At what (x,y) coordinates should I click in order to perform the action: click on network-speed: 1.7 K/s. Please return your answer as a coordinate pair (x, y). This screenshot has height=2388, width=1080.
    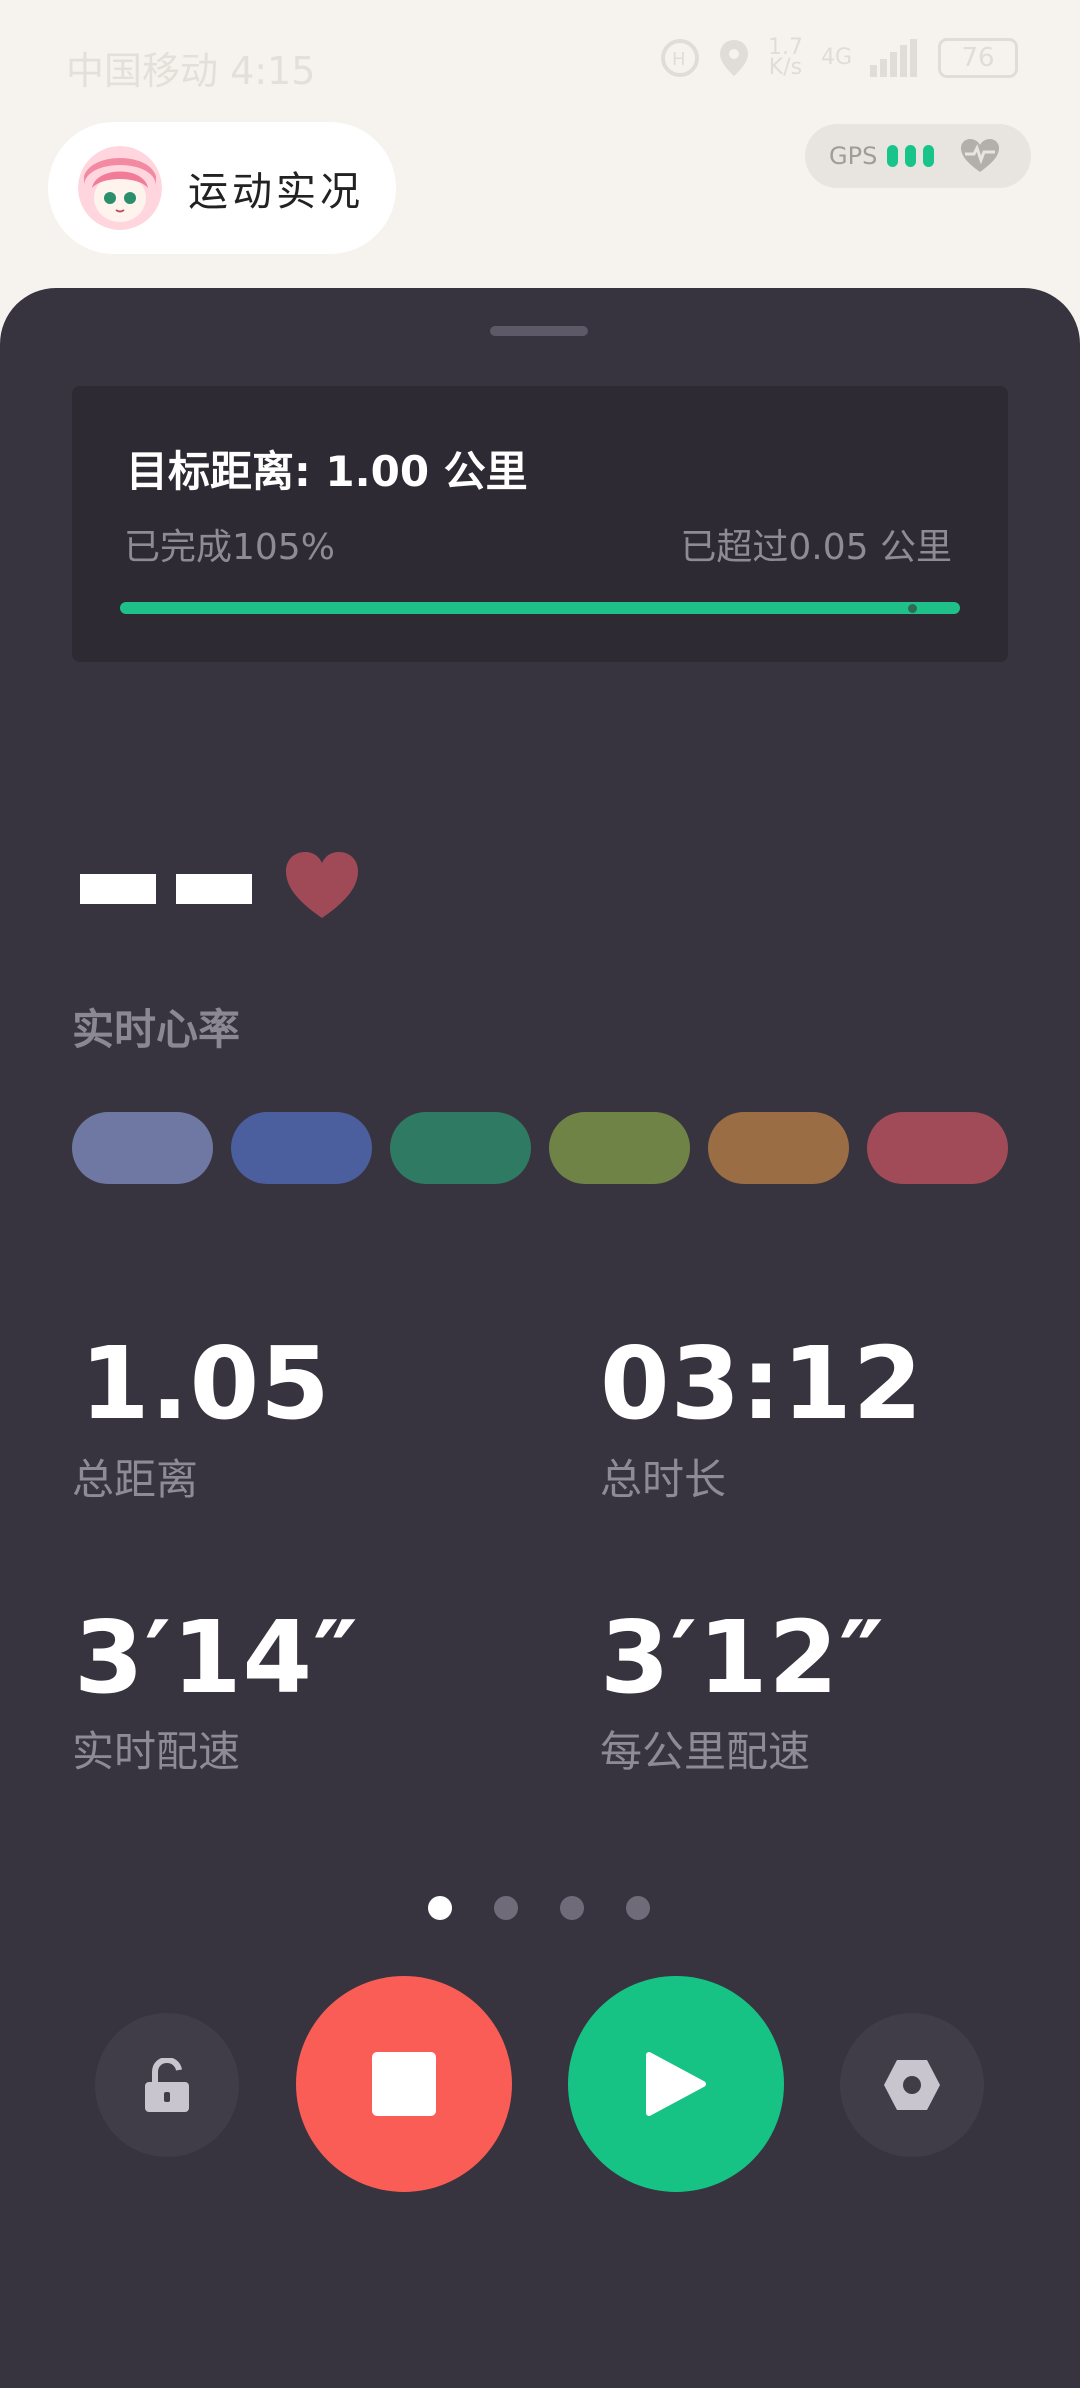
    Looking at the image, I should click on (785, 57).